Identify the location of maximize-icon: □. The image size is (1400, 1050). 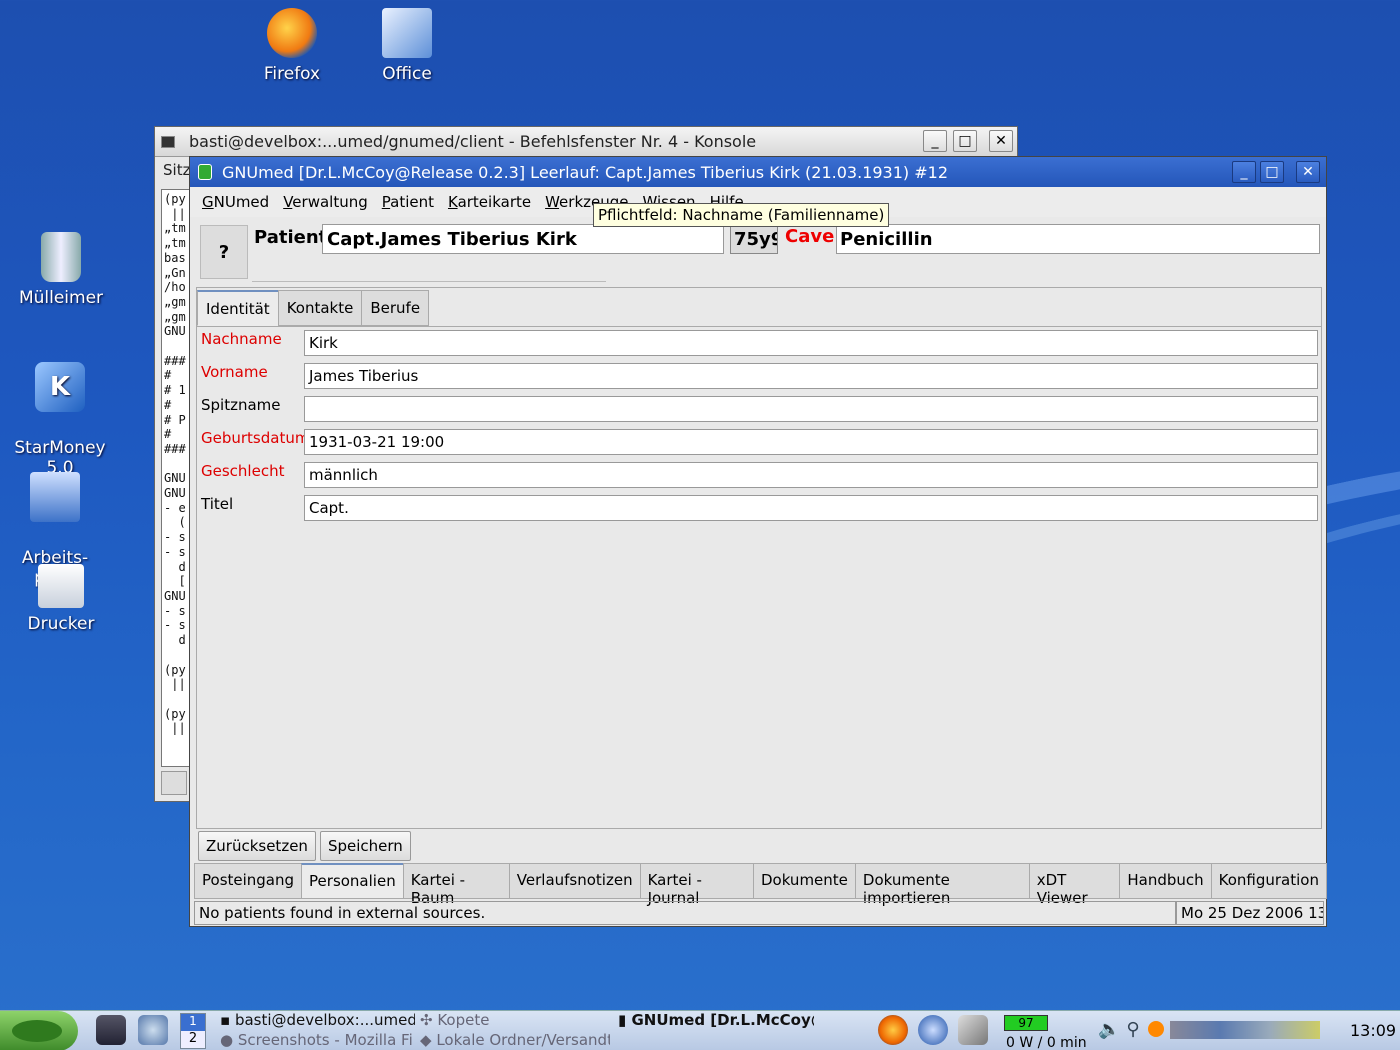
(1272, 172).